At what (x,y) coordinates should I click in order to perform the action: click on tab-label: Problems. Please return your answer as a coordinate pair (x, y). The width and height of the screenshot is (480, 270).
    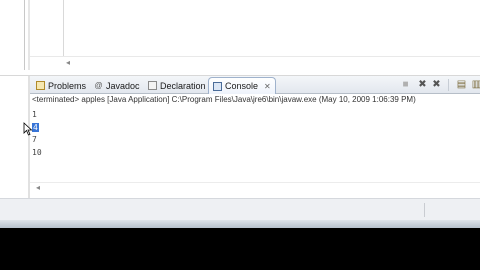
    Looking at the image, I should click on (67, 85).